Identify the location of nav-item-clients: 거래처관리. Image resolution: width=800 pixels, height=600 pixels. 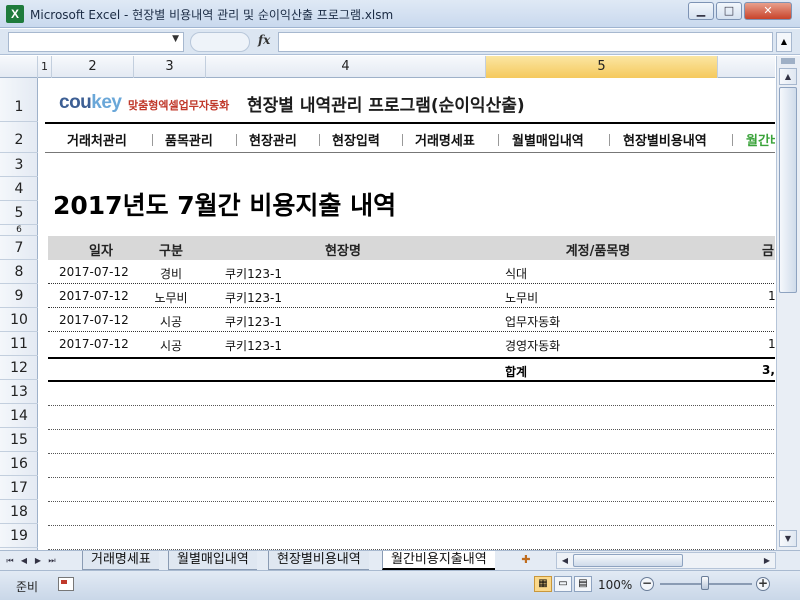
(97, 139).